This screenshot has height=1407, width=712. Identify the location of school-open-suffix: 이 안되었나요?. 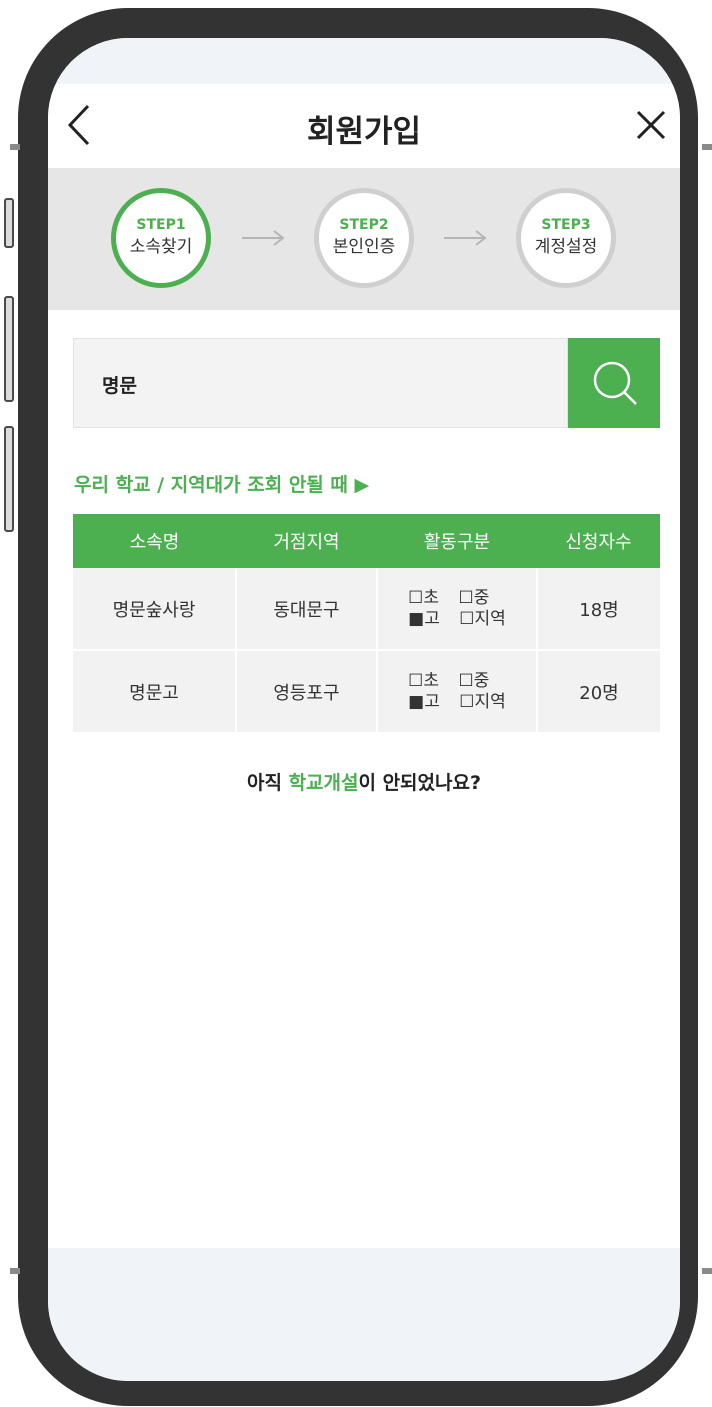
(420, 783).